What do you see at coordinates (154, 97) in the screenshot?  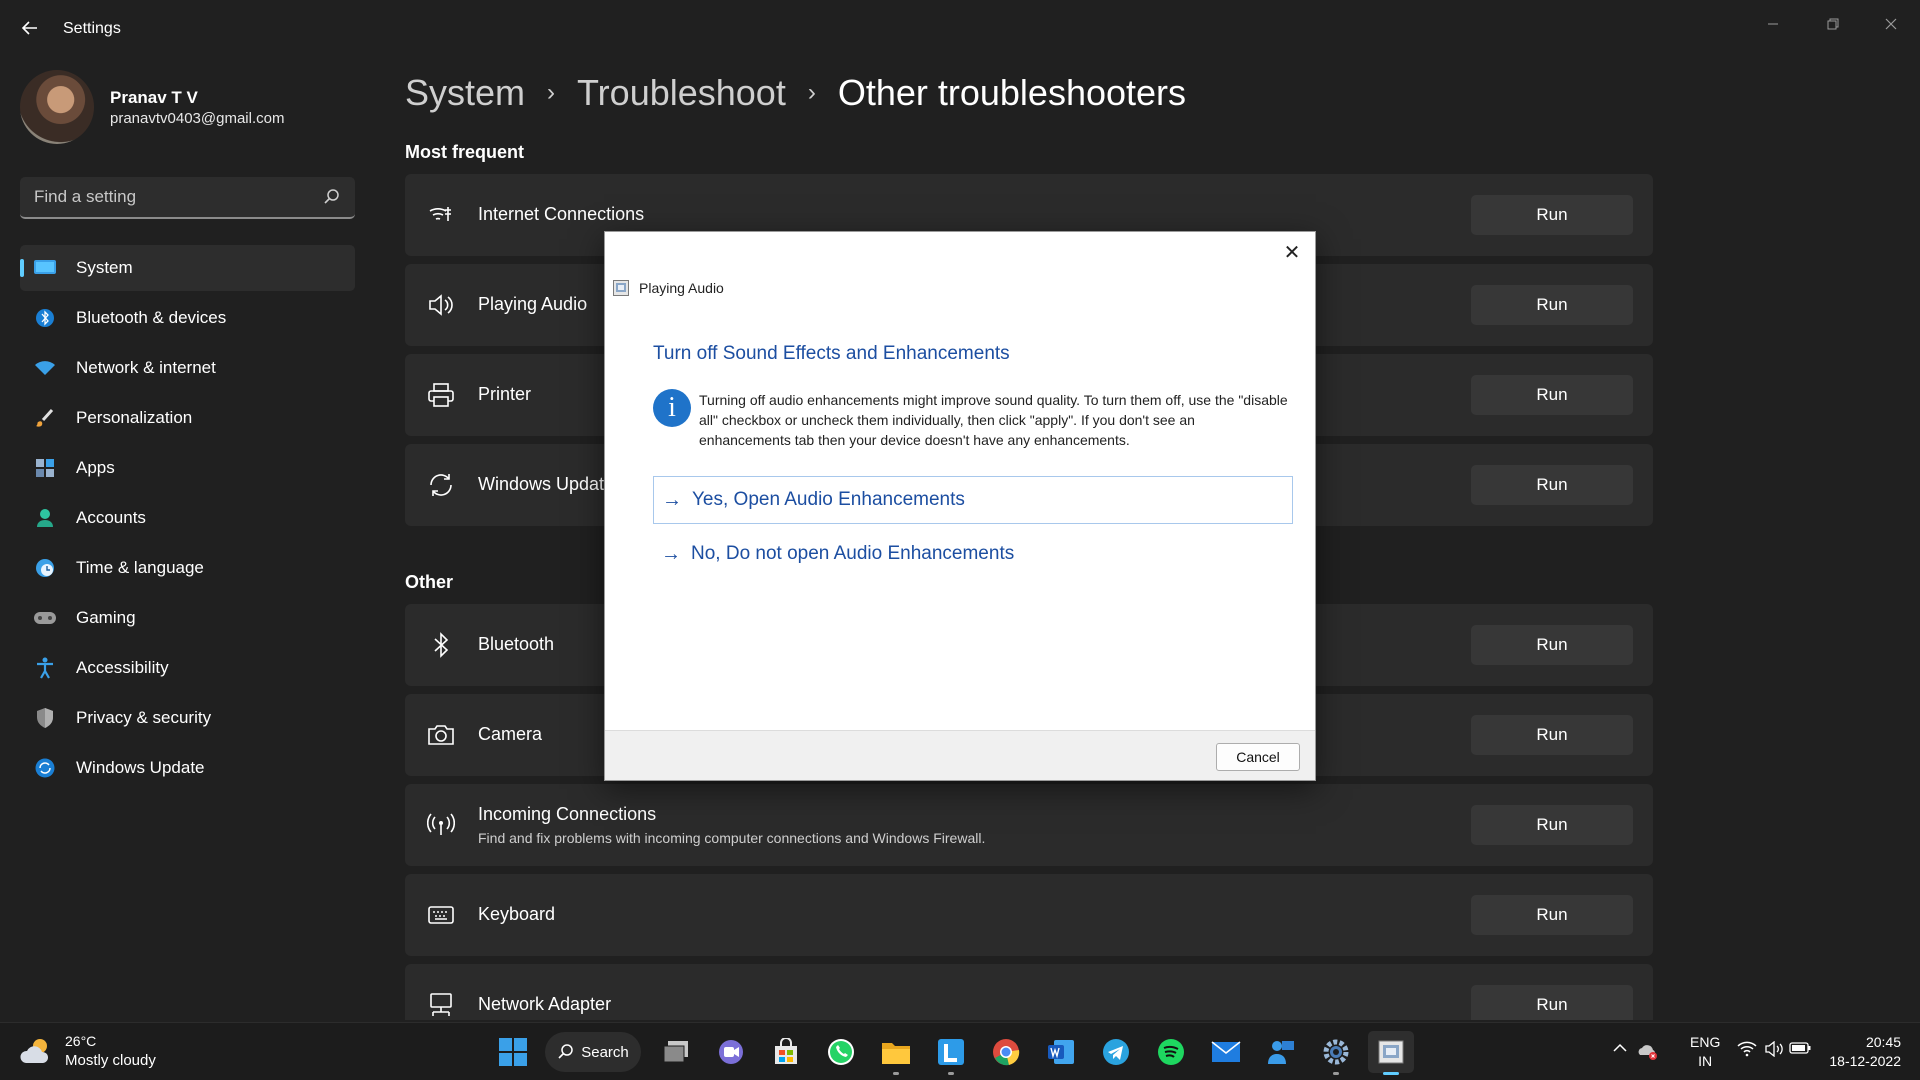 I see `profile-name: Pranav T V` at bounding box center [154, 97].